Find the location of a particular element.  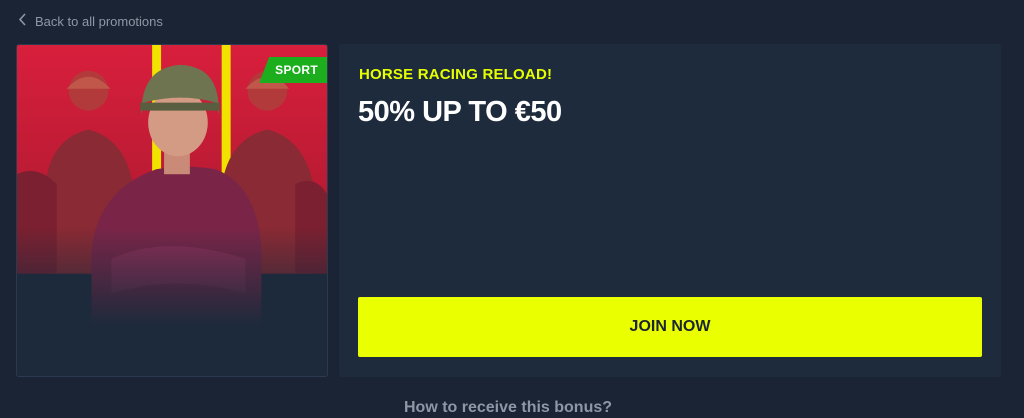

back-to-promotions-link: Back to all promotions is located at coordinates (90, 21).